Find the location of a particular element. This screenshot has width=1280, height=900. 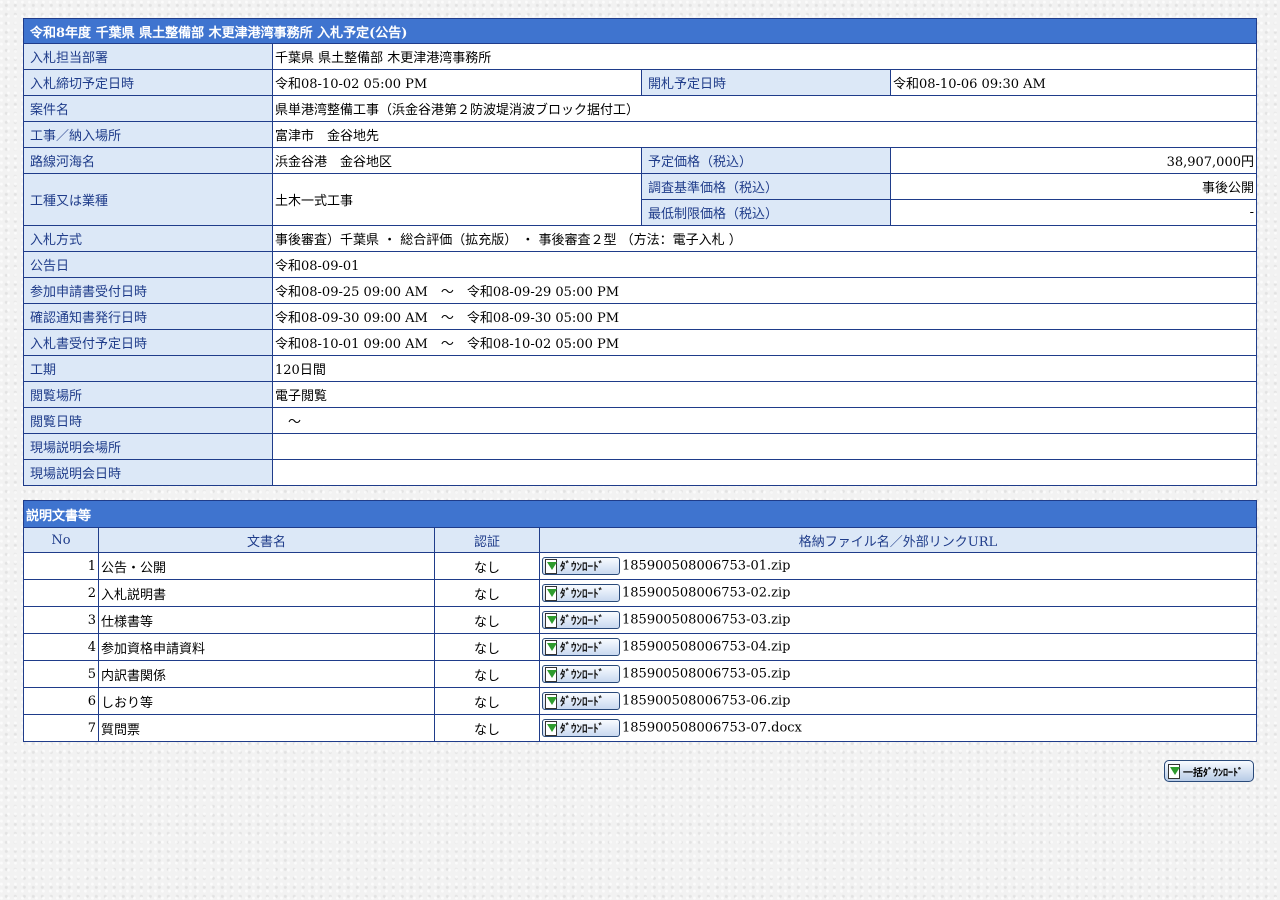

dept-value: 千葉県 県土整備部 木更津港湾事務所 is located at coordinates (764, 56).